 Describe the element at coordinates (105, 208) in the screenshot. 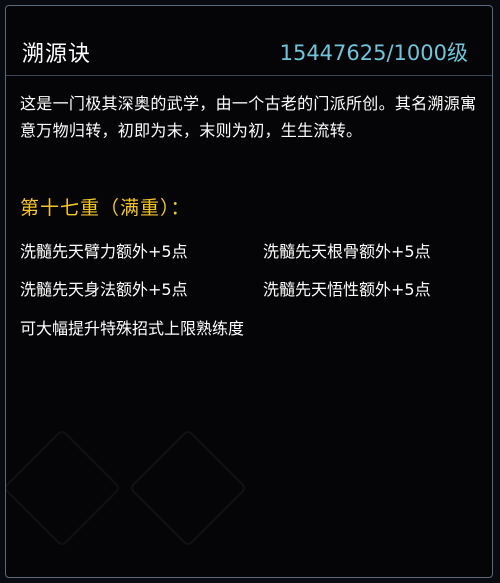

I see `tier-heading: 第十七重（满重）：` at that location.